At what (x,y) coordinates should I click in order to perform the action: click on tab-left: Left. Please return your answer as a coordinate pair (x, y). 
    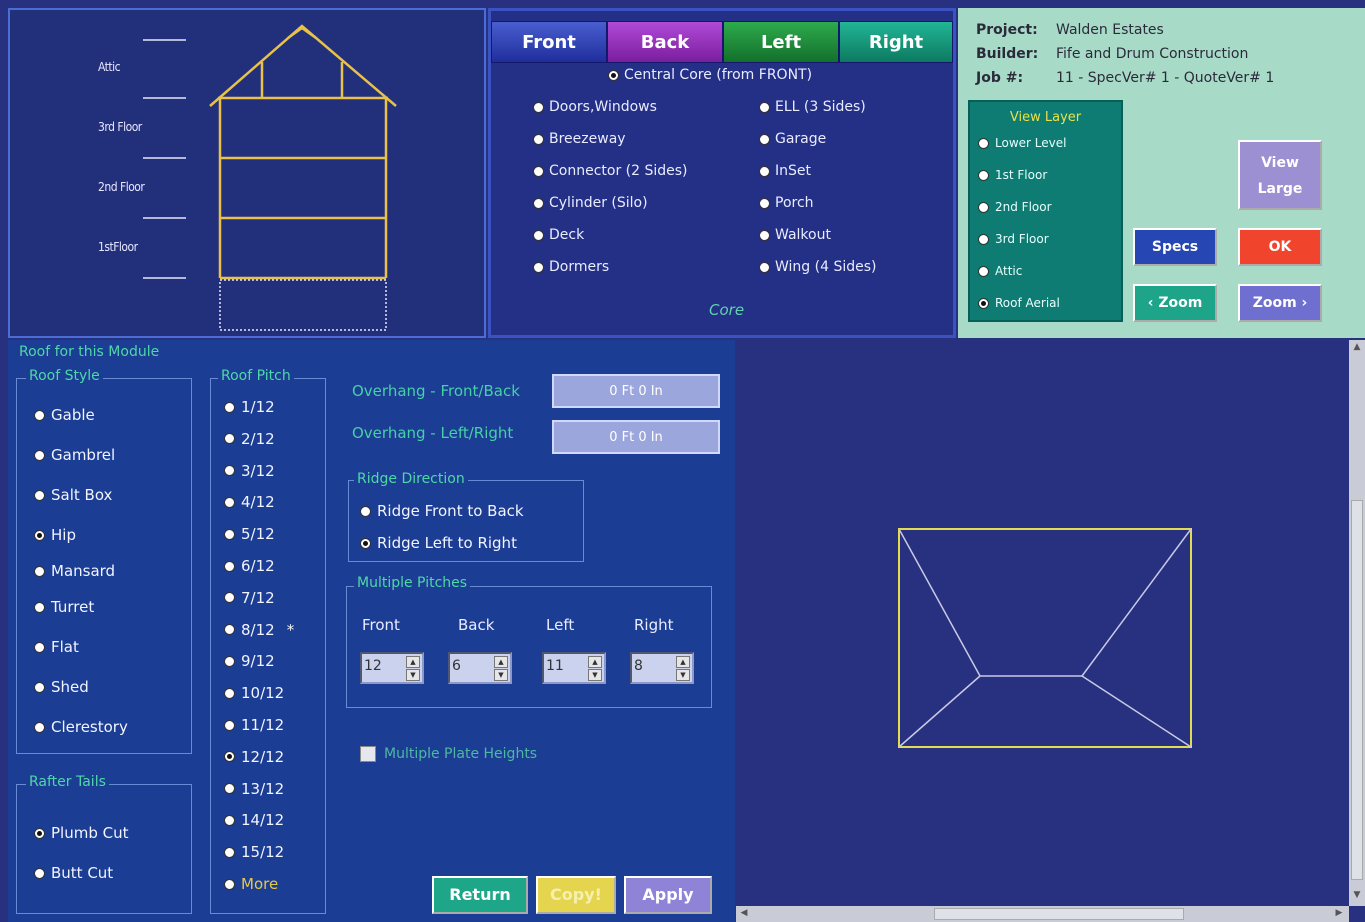
    Looking at the image, I should click on (781, 42).